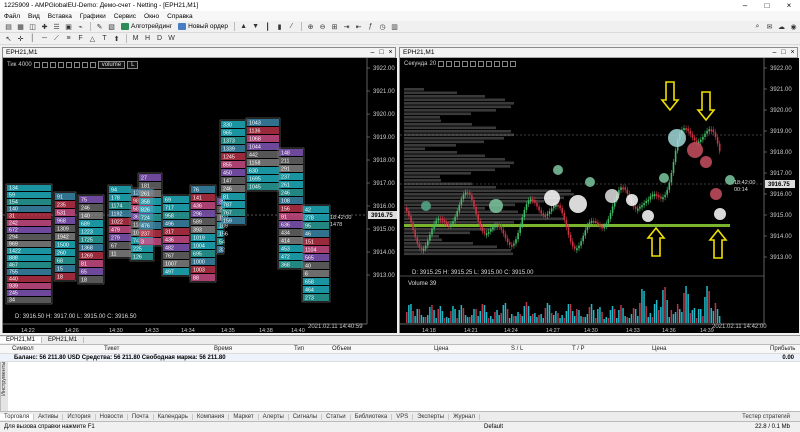 This screenshot has width=800, height=432. What do you see at coordinates (769, 417) in the screenshot?
I see `strategy-tester-button: Тестер стратегий` at bounding box center [769, 417].